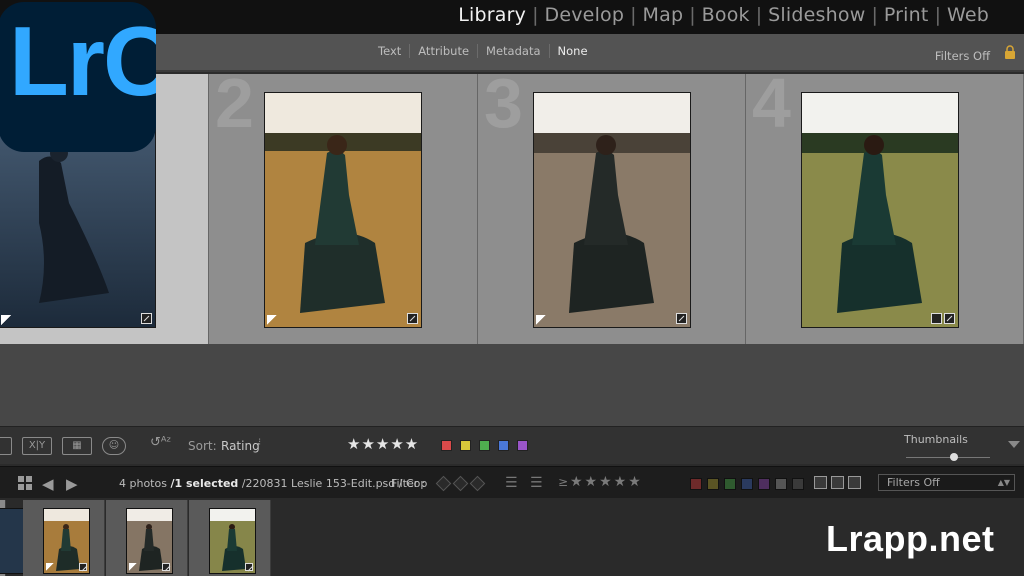 This screenshot has height=576, width=1024. I want to click on grid-cell: 2, so click(343, 206).